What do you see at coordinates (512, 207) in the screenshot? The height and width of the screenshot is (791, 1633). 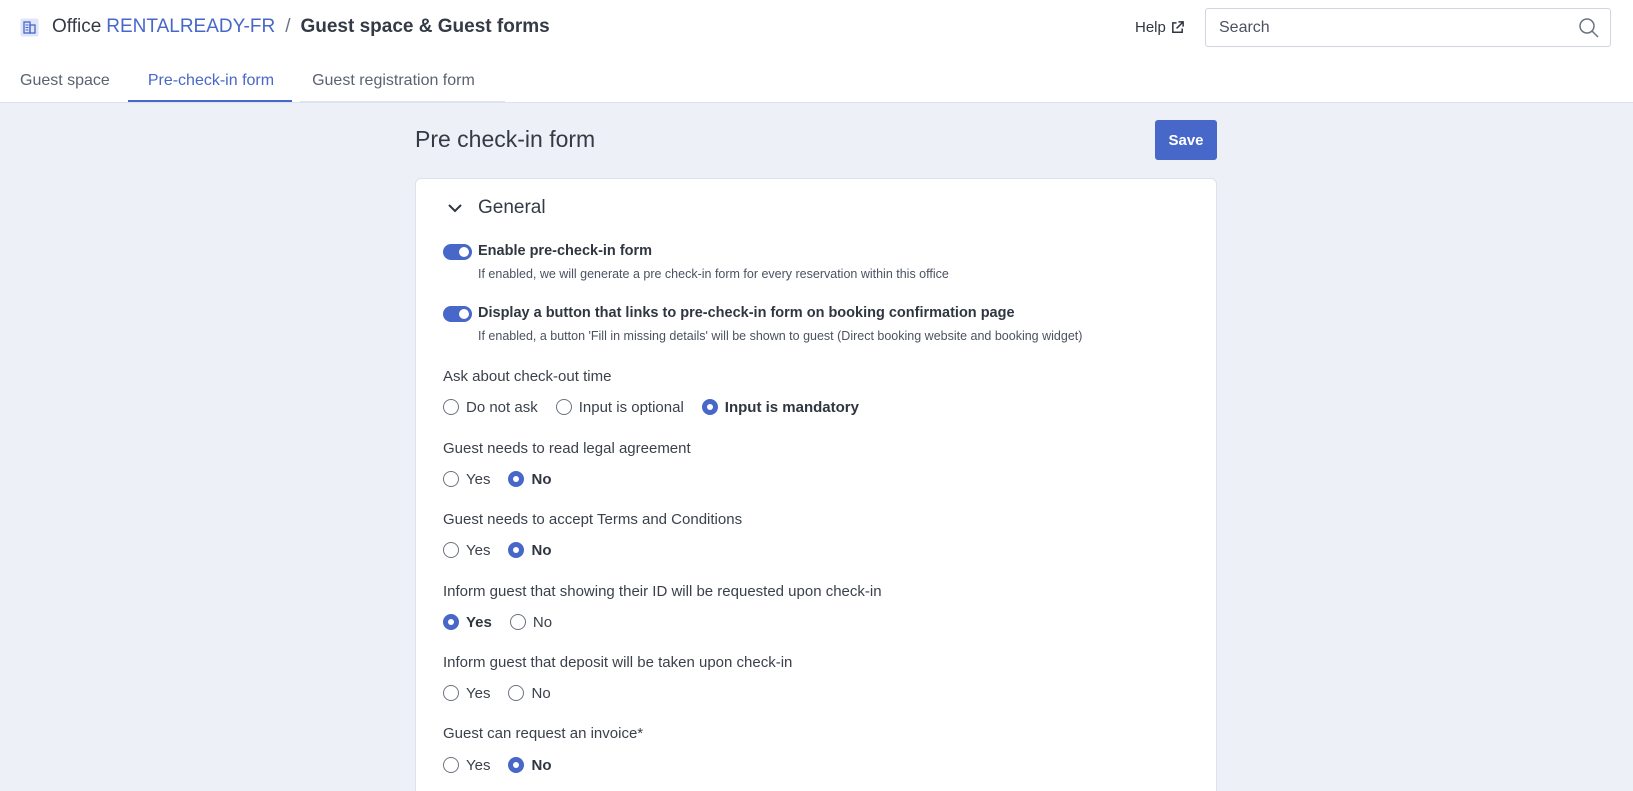 I see `section-title: General` at bounding box center [512, 207].